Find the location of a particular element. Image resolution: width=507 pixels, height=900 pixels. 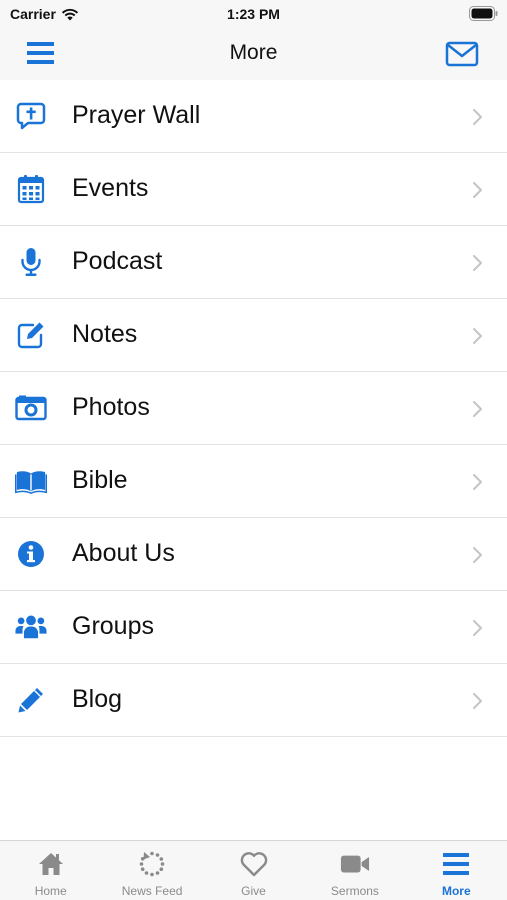

menu-item-label: Blog is located at coordinates (97, 699).